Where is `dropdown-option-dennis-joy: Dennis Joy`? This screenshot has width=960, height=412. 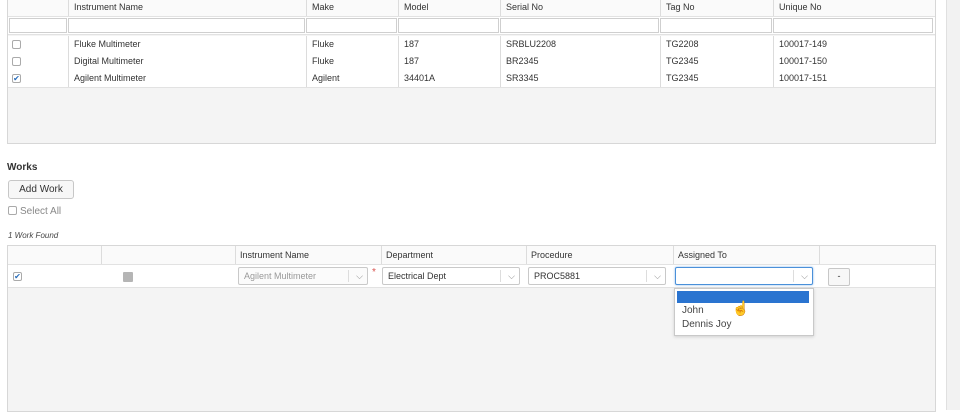 dropdown-option-dennis-joy: Dennis Joy is located at coordinates (706, 324).